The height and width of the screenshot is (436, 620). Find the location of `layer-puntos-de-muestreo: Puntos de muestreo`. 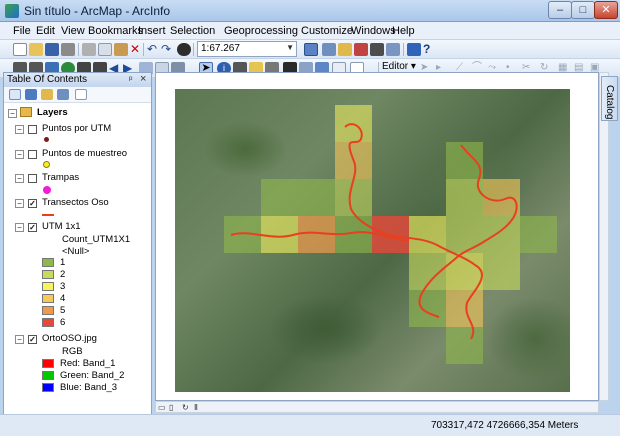

layer-puntos-de-muestreo: Puntos de muestreo is located at coordinates (84, 153).